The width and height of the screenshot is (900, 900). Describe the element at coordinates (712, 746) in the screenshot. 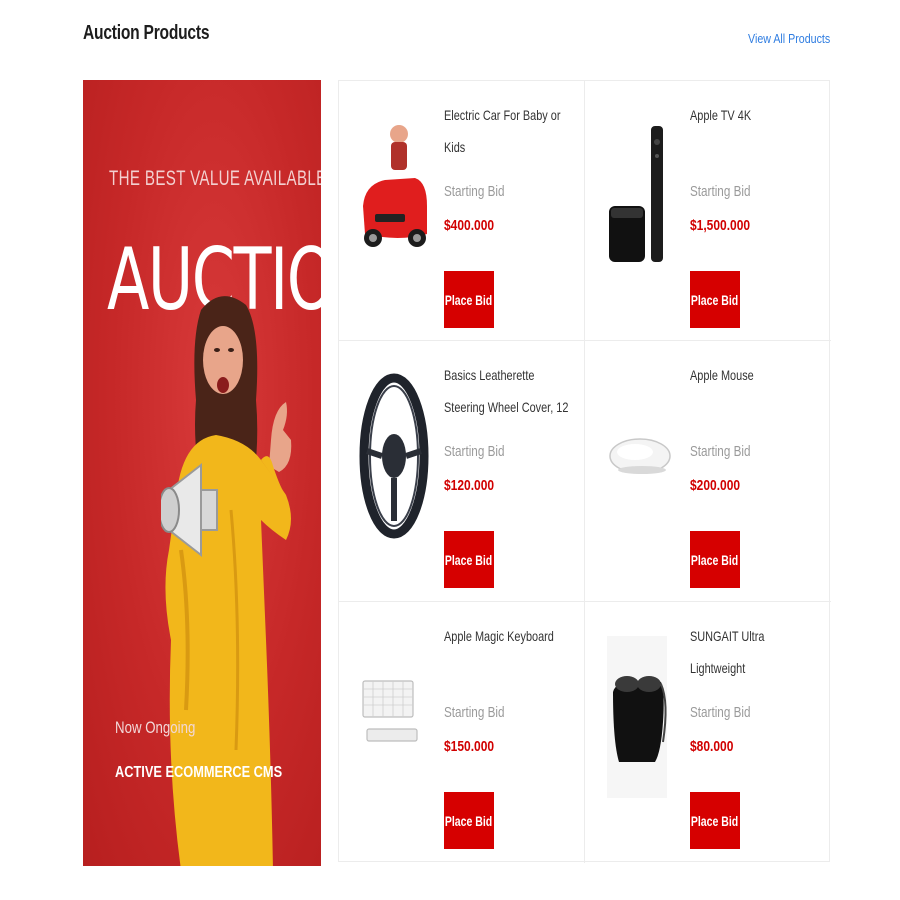

I see `product-price: $80.000` at that location.